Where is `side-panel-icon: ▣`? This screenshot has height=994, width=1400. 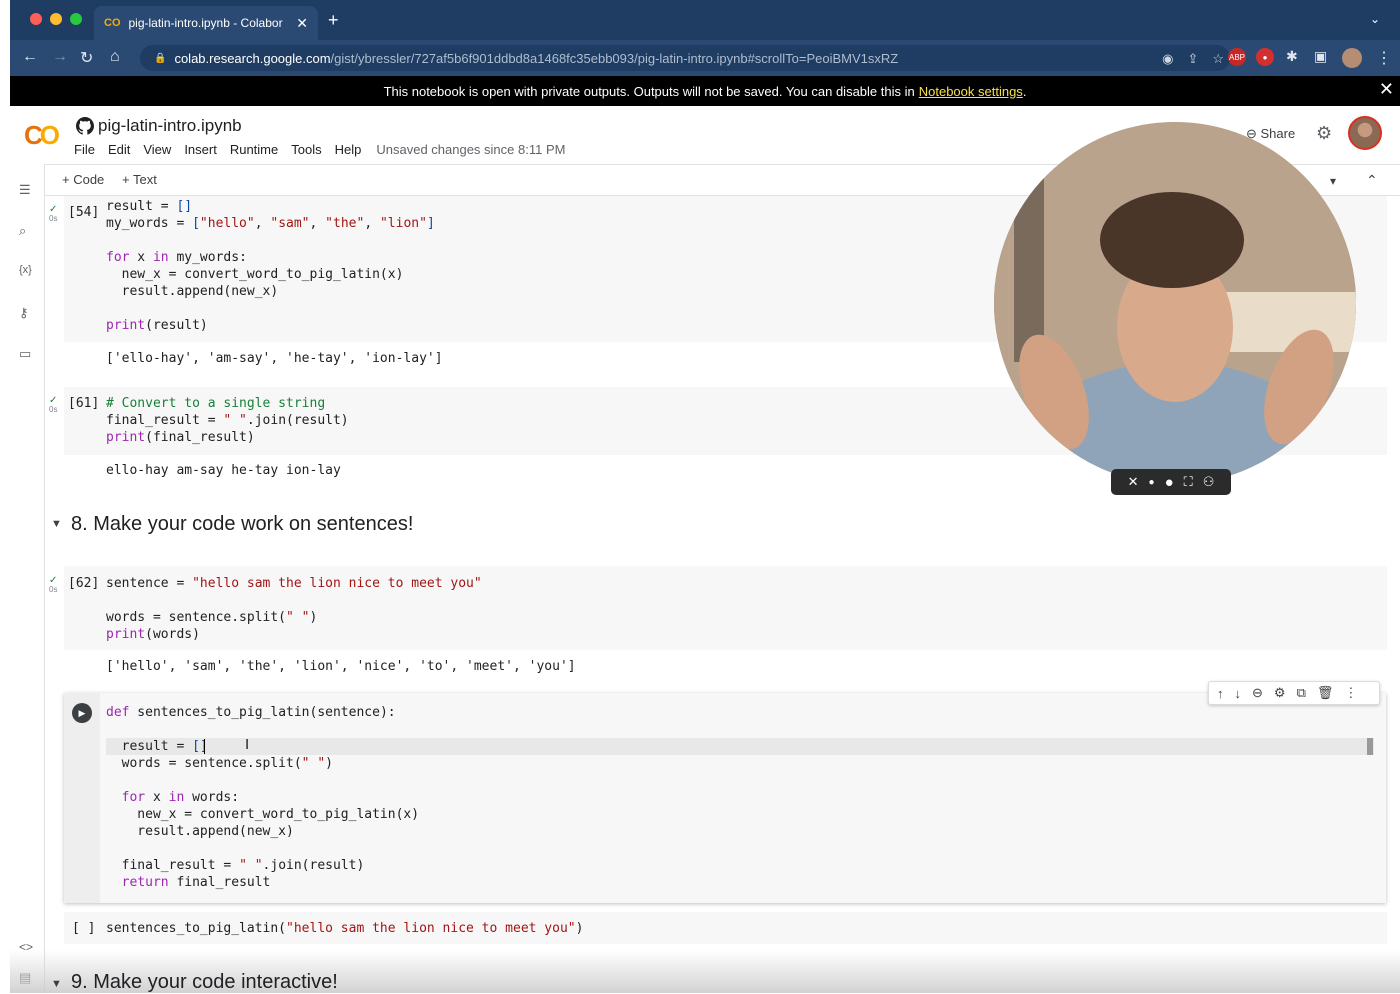
side-panel-icon: ▣ is located at coordinates (1320, 56).